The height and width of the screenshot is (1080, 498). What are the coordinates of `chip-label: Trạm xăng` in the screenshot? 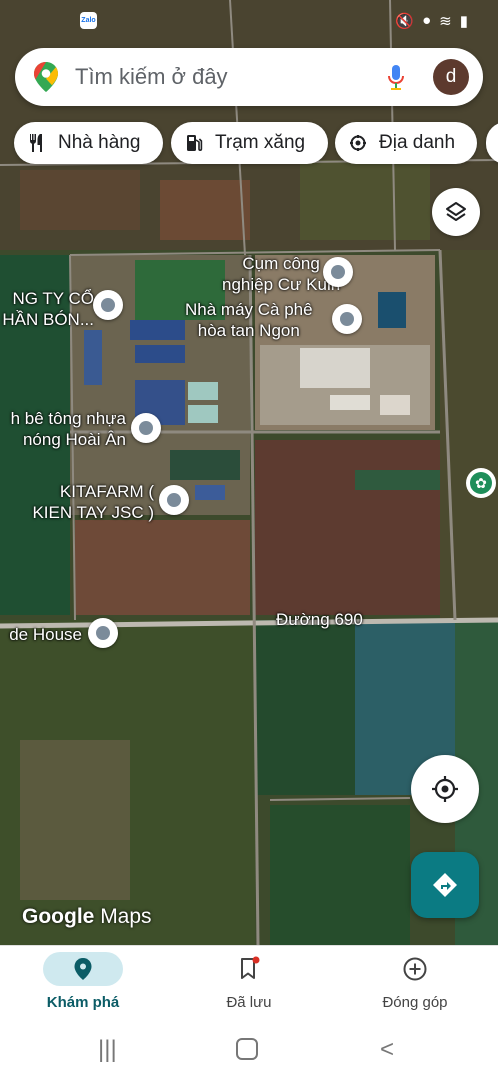 It's located at (260, 142).